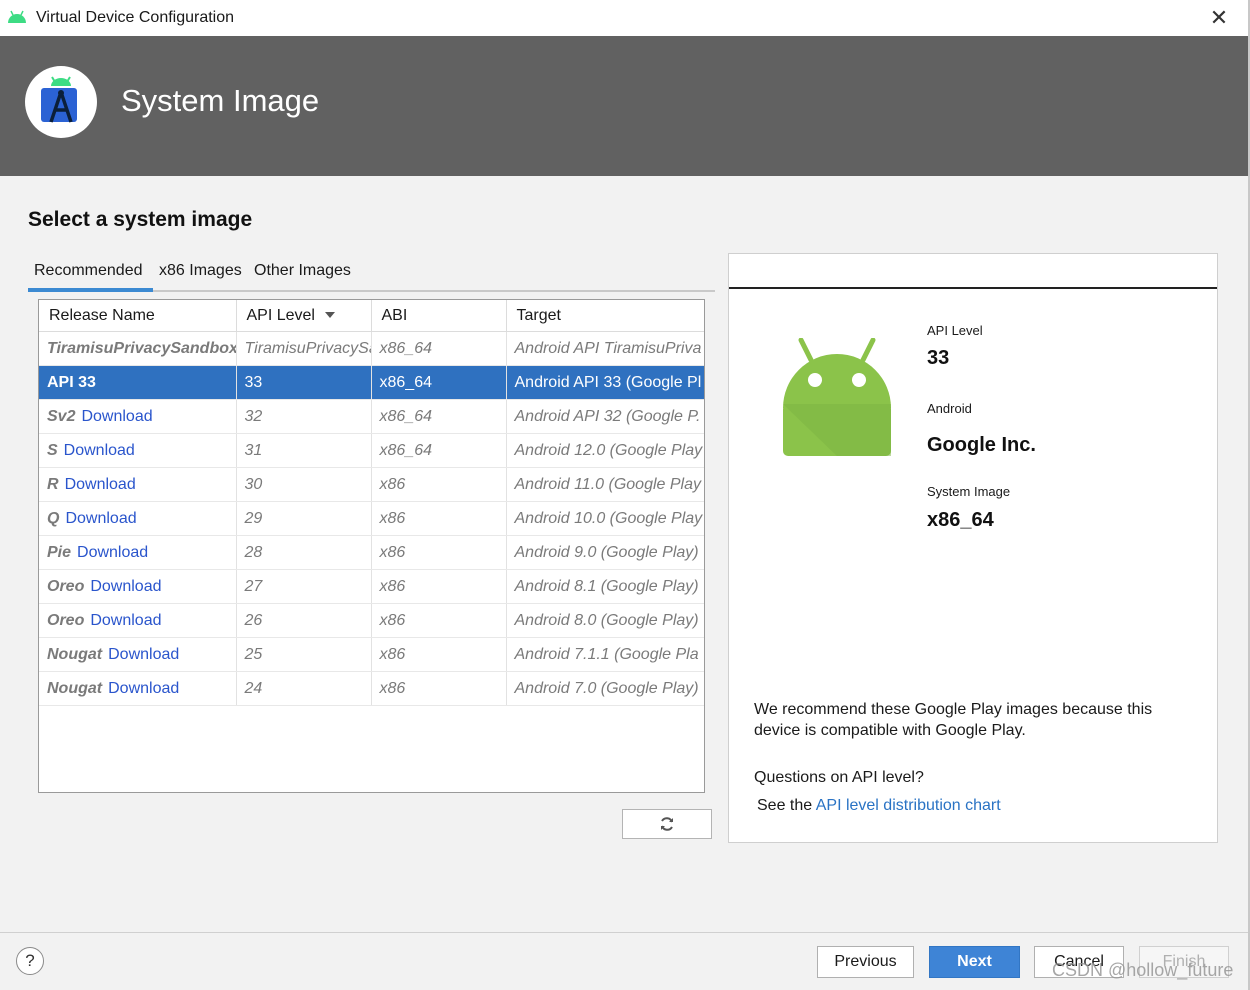 The image size is (1250, 990). I want to click on see-prefix: See the, so click(786, 805).